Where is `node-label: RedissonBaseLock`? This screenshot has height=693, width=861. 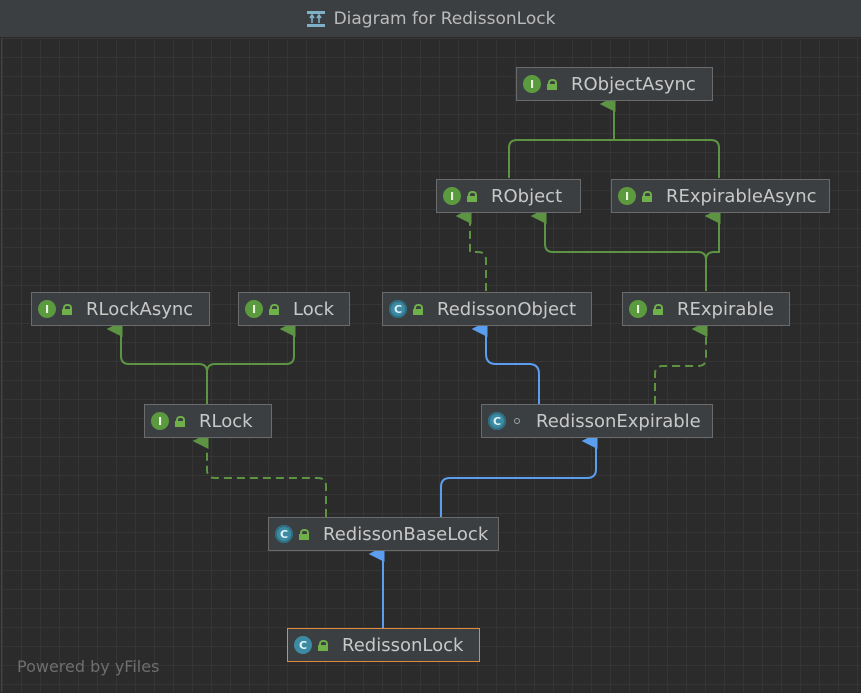 node-label: RedissonBaseLock is located at coordinates (406, 534).